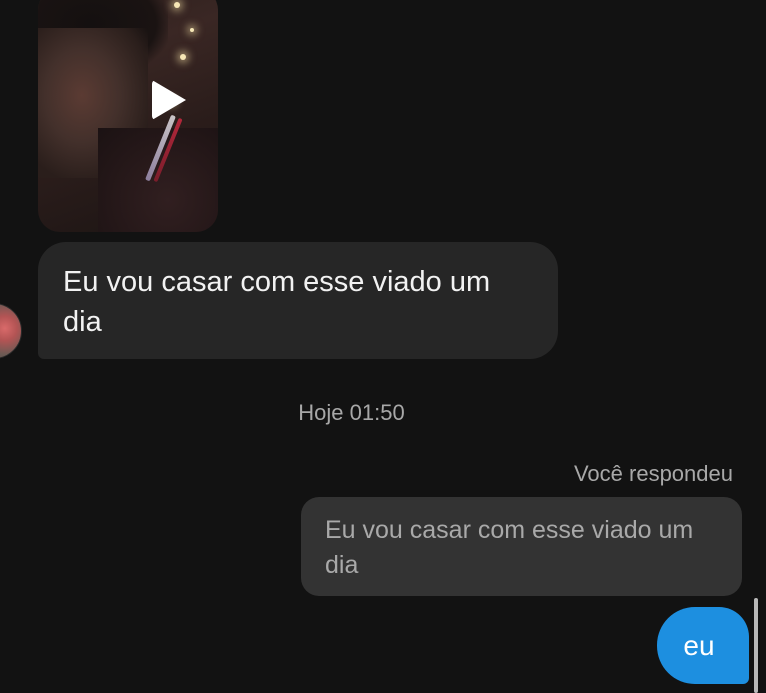 The height and width of the screenshot is (693, 766). Describe the element at coordinates (509, 547) in the screenshot. I see `quoted-message-text: Eu vou casar com esse viado um dia` at that location.